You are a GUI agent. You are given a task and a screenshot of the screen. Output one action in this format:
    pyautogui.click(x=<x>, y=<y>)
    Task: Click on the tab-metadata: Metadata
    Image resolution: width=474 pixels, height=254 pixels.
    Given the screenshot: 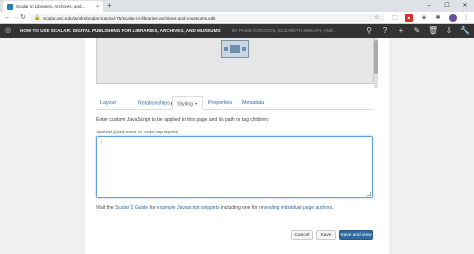 What is the action you would take?
    pyautogui.click(x=253, y=103)
    